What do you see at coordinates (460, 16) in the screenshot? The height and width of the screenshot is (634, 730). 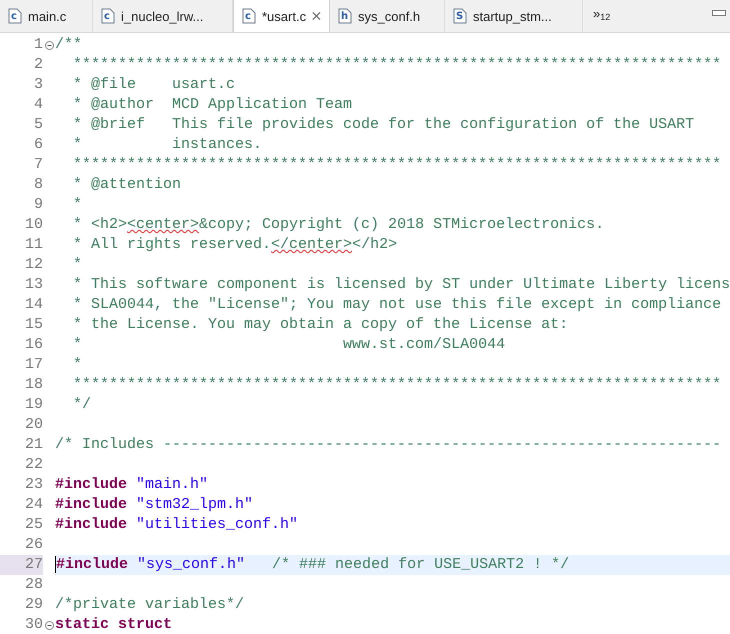 I see `file-icon: S` at bounding box center [460, 16].